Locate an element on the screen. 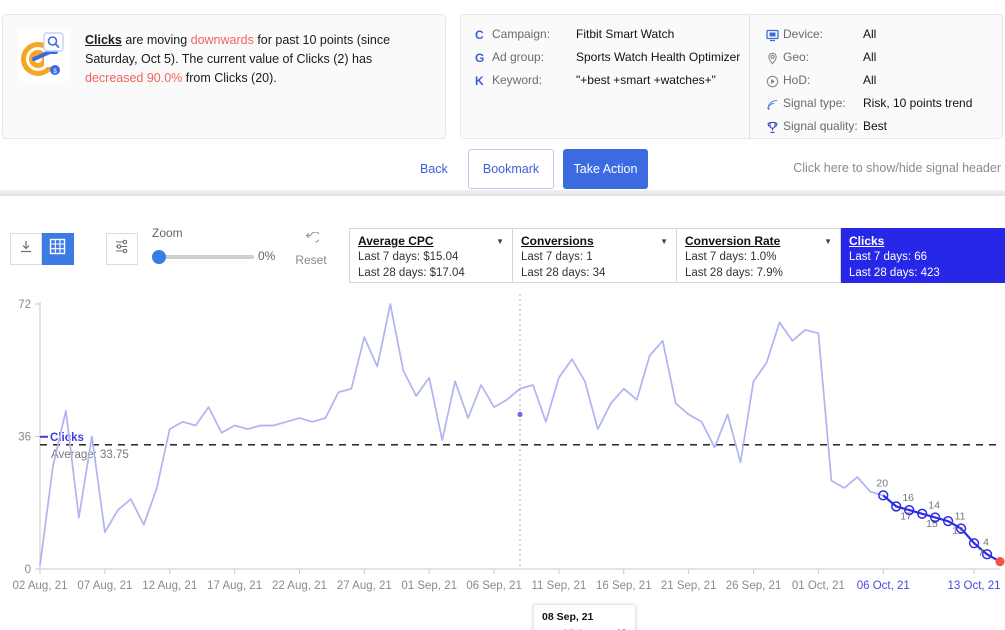  tab-last28: Last 28 days: $17.04 is located at coordinates (411, 273).